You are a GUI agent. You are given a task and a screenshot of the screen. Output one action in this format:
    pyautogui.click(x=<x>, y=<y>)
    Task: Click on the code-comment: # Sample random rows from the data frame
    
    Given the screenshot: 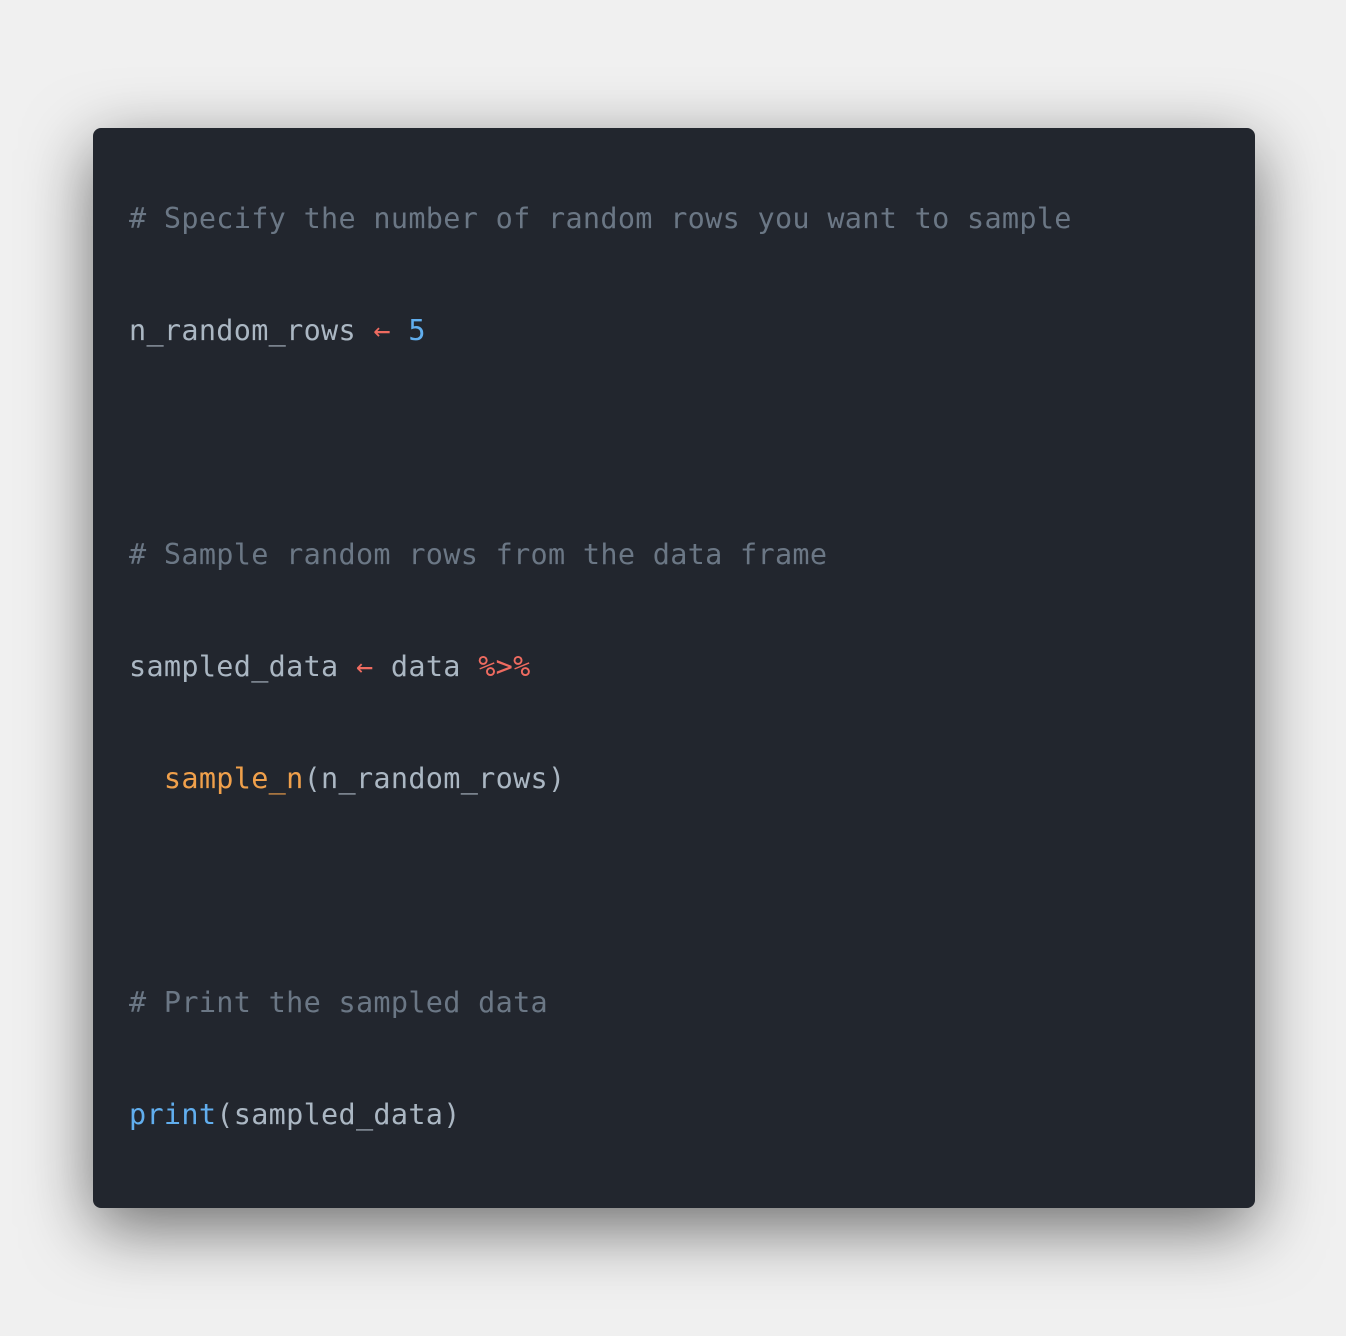 What is the action you would take?
    pyautogui.click(x=478, y=554)
    